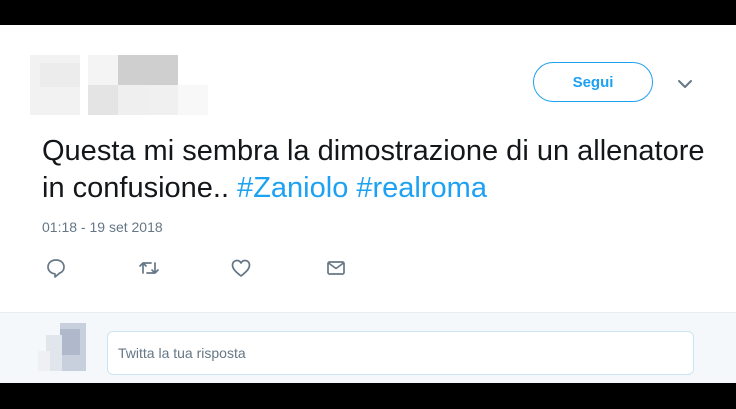  Describe the element at coordinates (120, 86) in the screenshot. I see `redacted-user-info` at that location.